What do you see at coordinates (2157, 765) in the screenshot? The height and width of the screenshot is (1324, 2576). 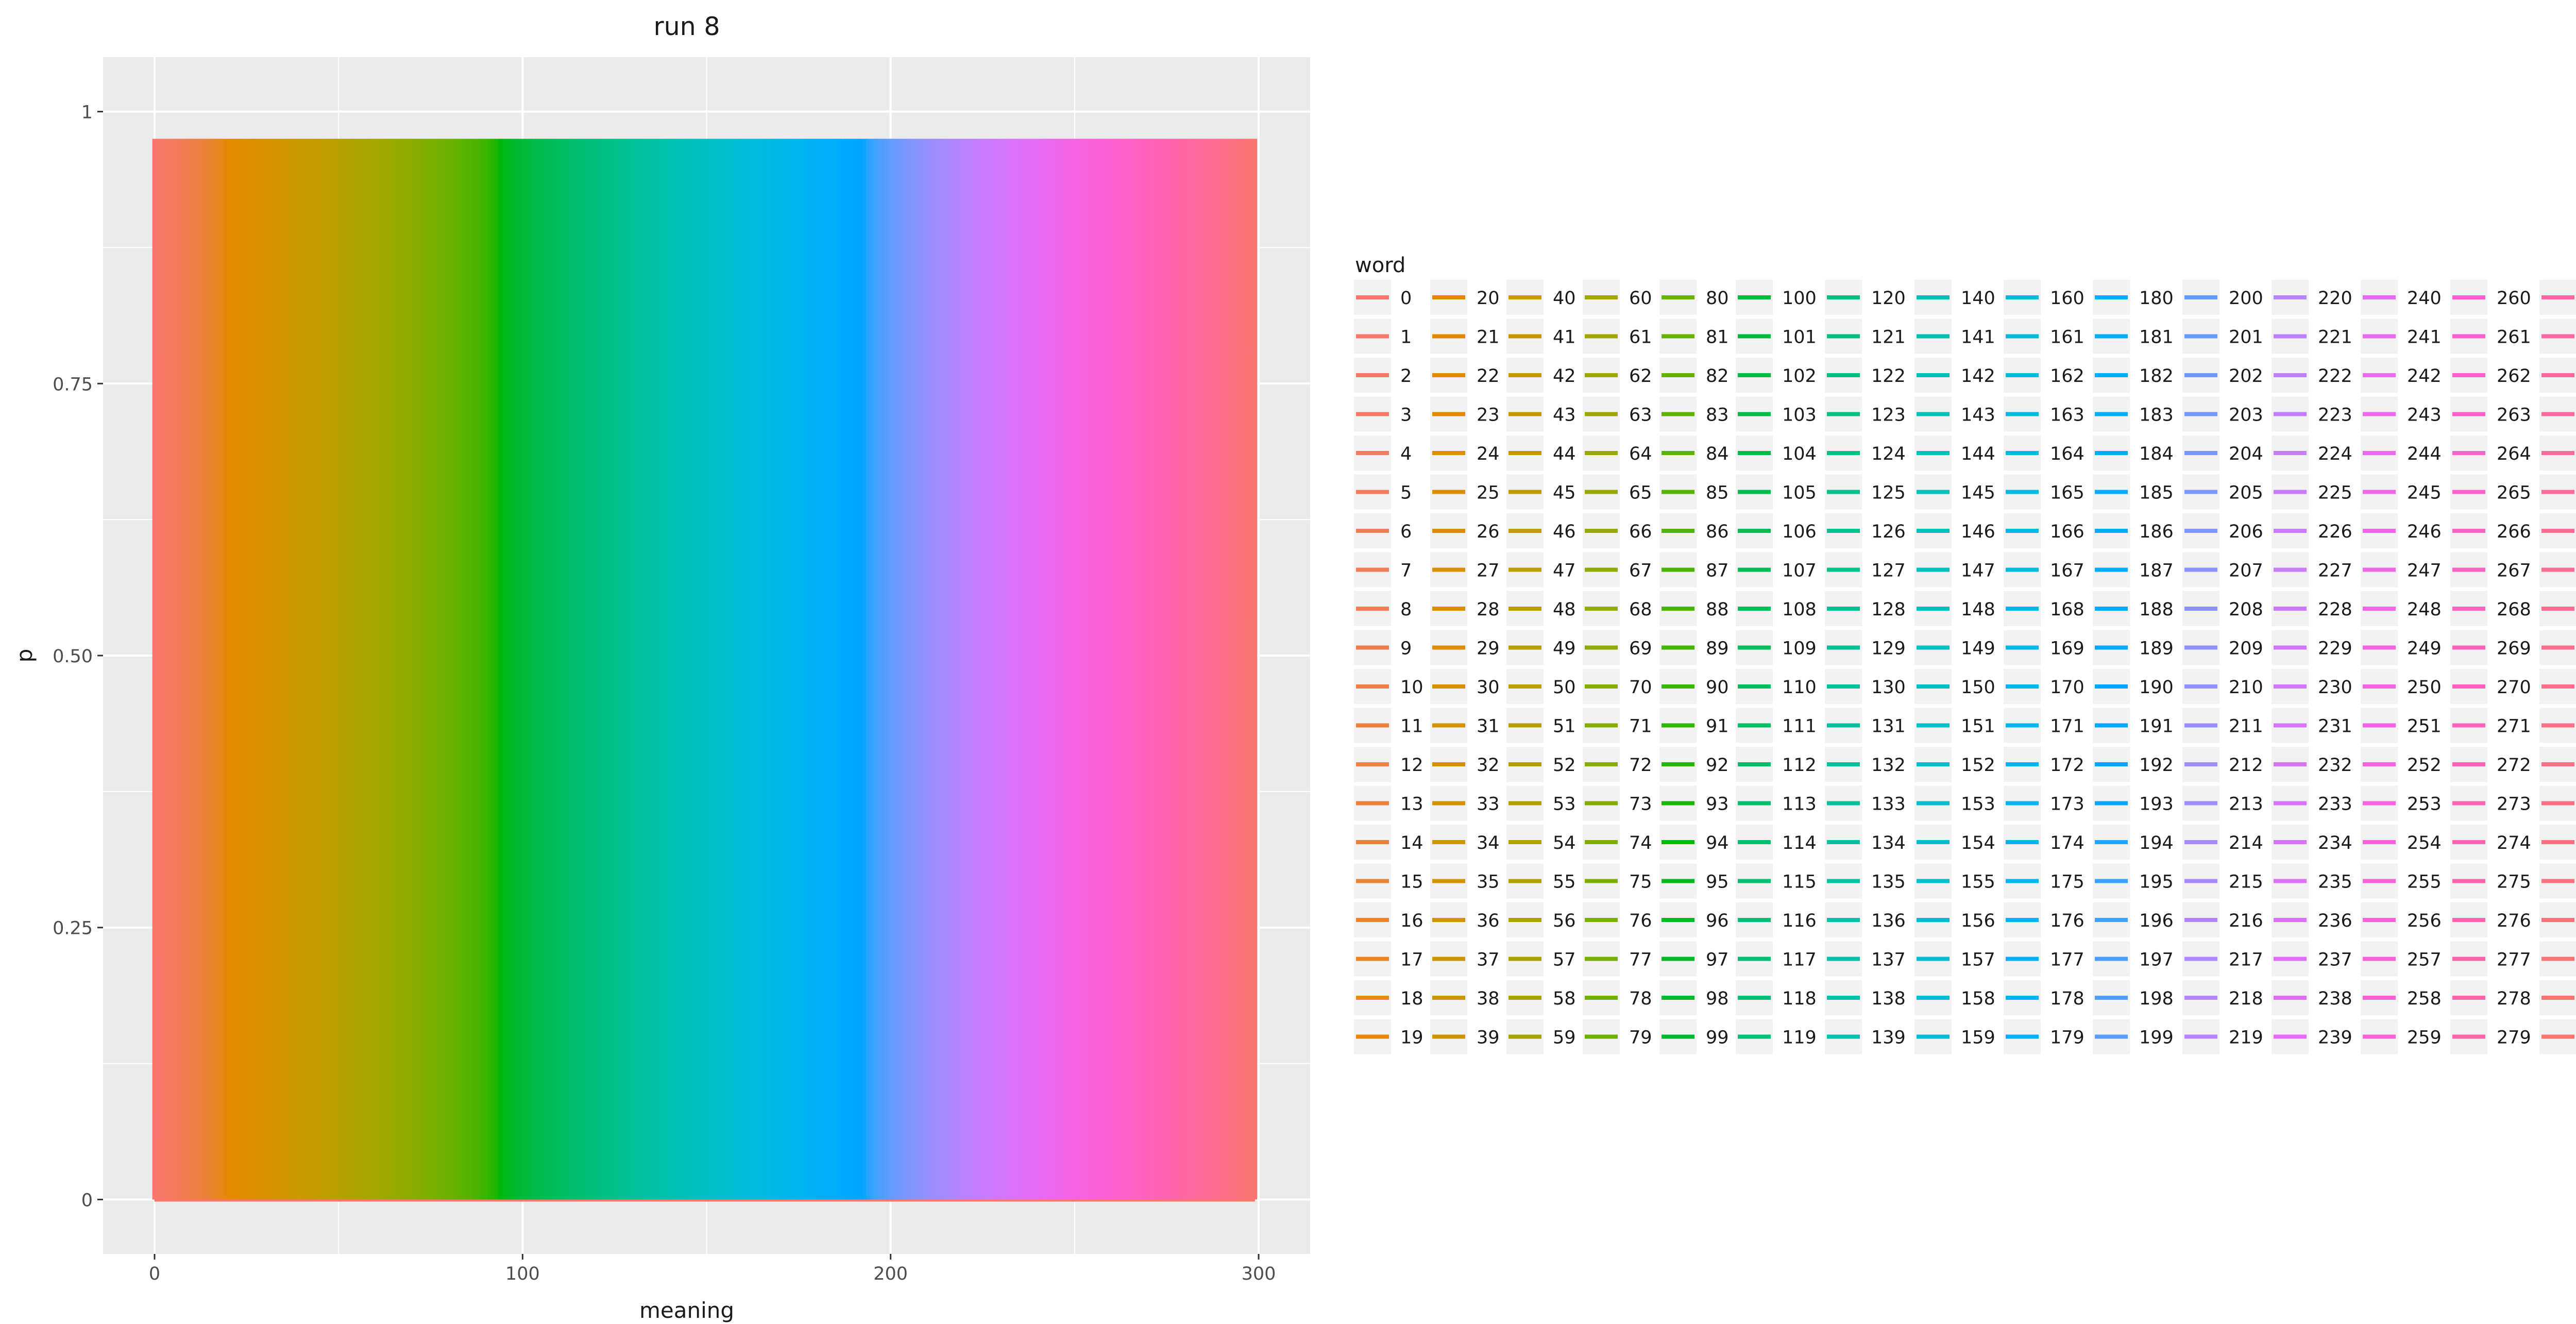 I see `legend-label: 192` at bounding box center [2157, 765].